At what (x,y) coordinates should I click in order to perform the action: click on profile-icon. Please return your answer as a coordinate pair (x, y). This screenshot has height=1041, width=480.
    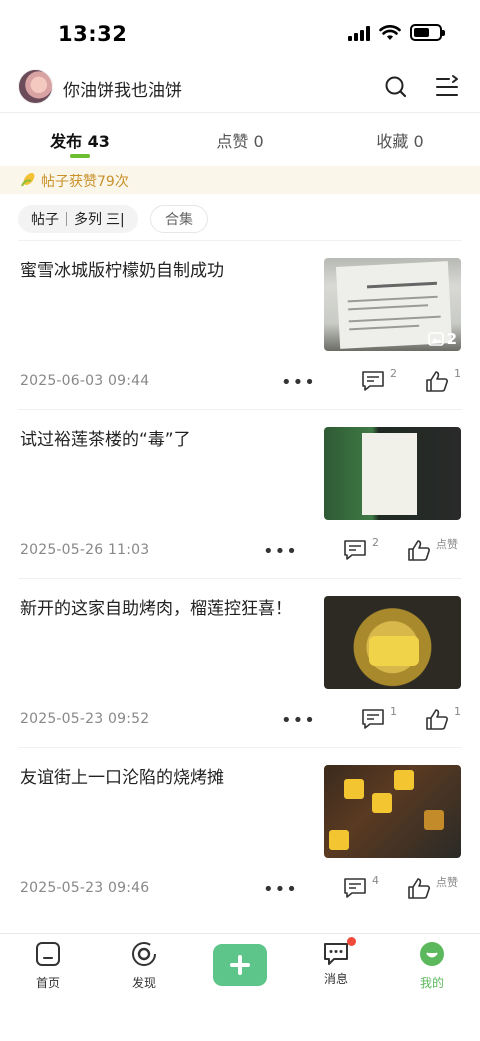
    Looking at the image, I should click on (432, 954).